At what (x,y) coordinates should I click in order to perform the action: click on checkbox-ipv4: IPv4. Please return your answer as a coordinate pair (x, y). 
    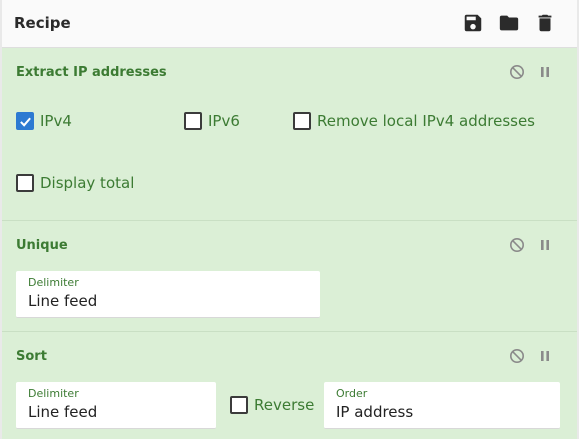
    Looking at the image, I should click on (44, 121).